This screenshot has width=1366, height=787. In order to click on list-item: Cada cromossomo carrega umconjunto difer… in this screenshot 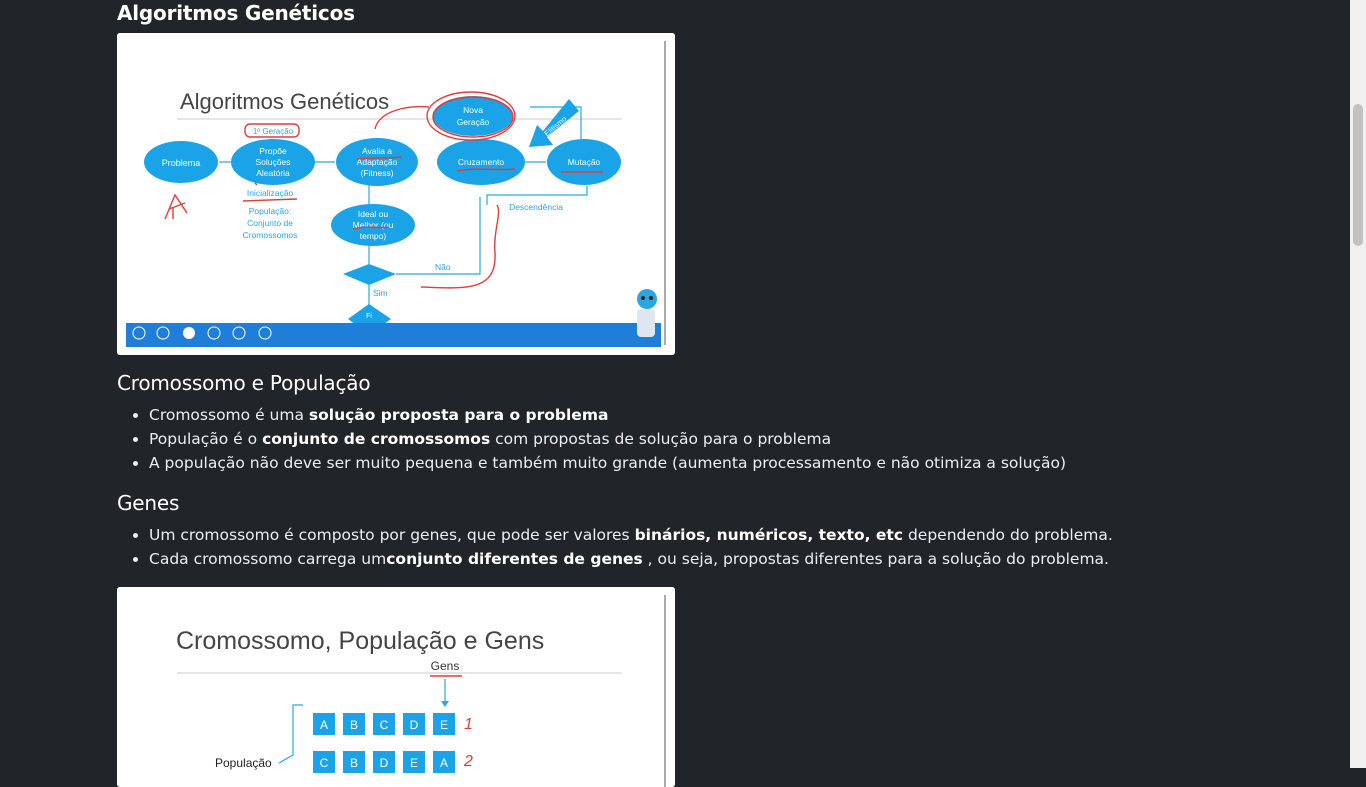, I will do `click(631, 559)`.